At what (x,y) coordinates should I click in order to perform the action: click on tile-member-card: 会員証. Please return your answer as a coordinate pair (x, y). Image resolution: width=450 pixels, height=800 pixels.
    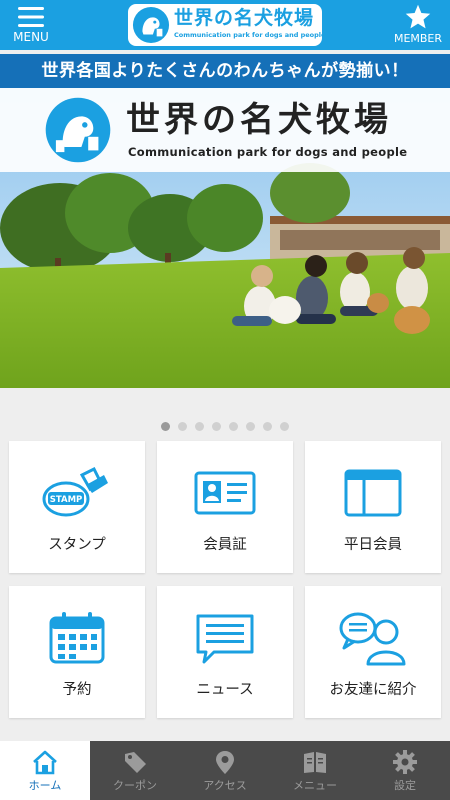
    Looking at the image, I should click on (225, 507).